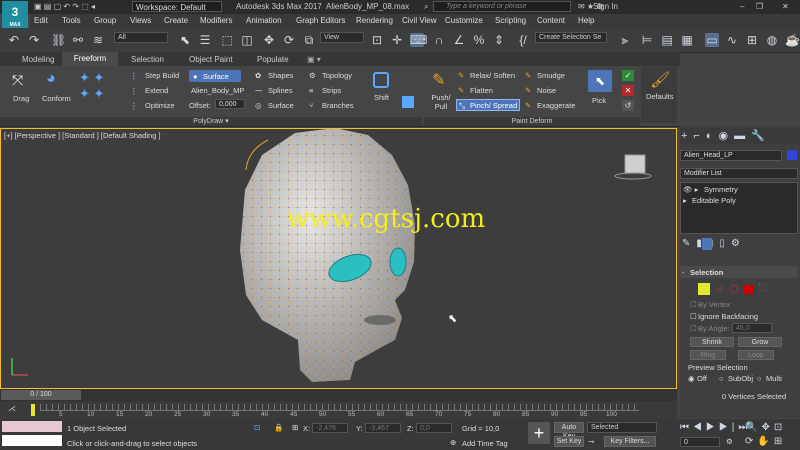  What do you see at coordinates (628, 105) in the screenshot?
I see `reset-icon: ↺` at bounding box center [628, 105].